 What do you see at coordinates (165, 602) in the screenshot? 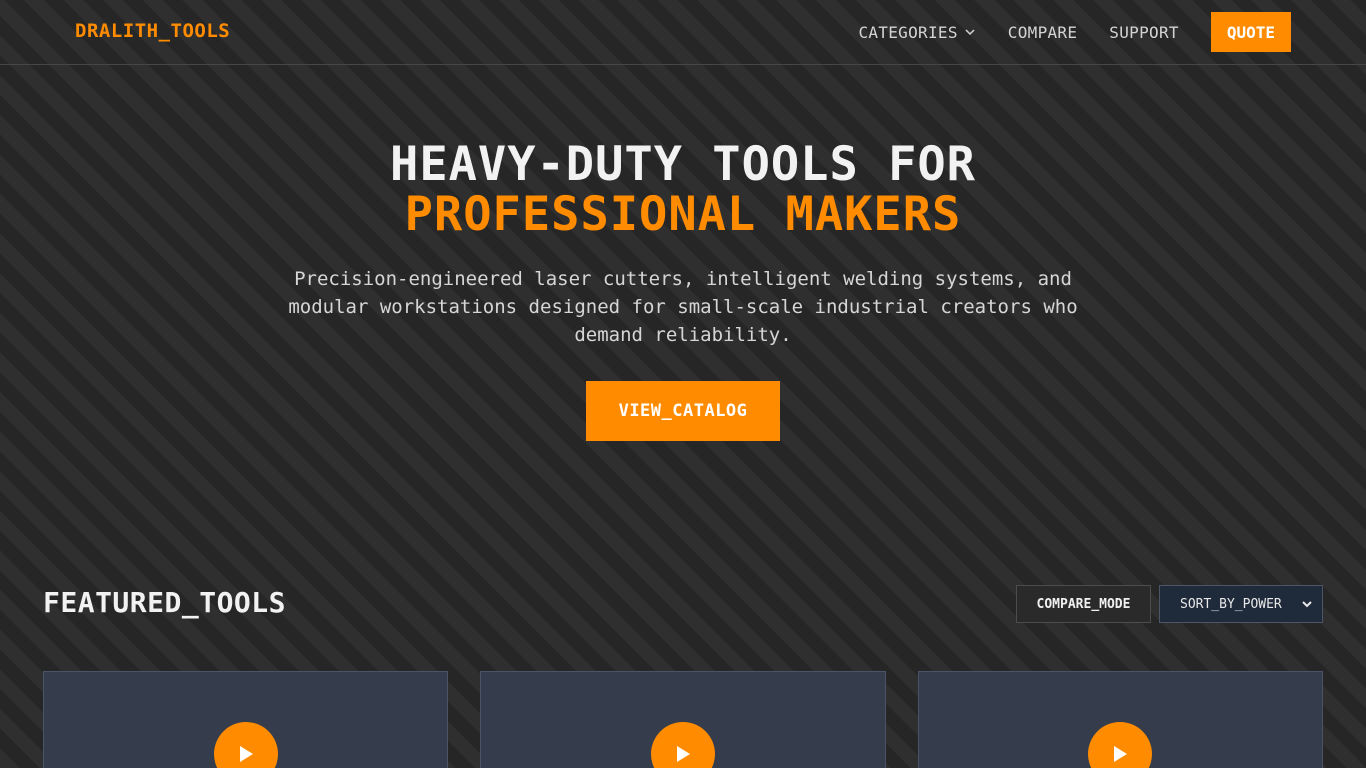
I see `featured-tools-title: FEATURED_TOOLS` at bounding box center [165, 602].